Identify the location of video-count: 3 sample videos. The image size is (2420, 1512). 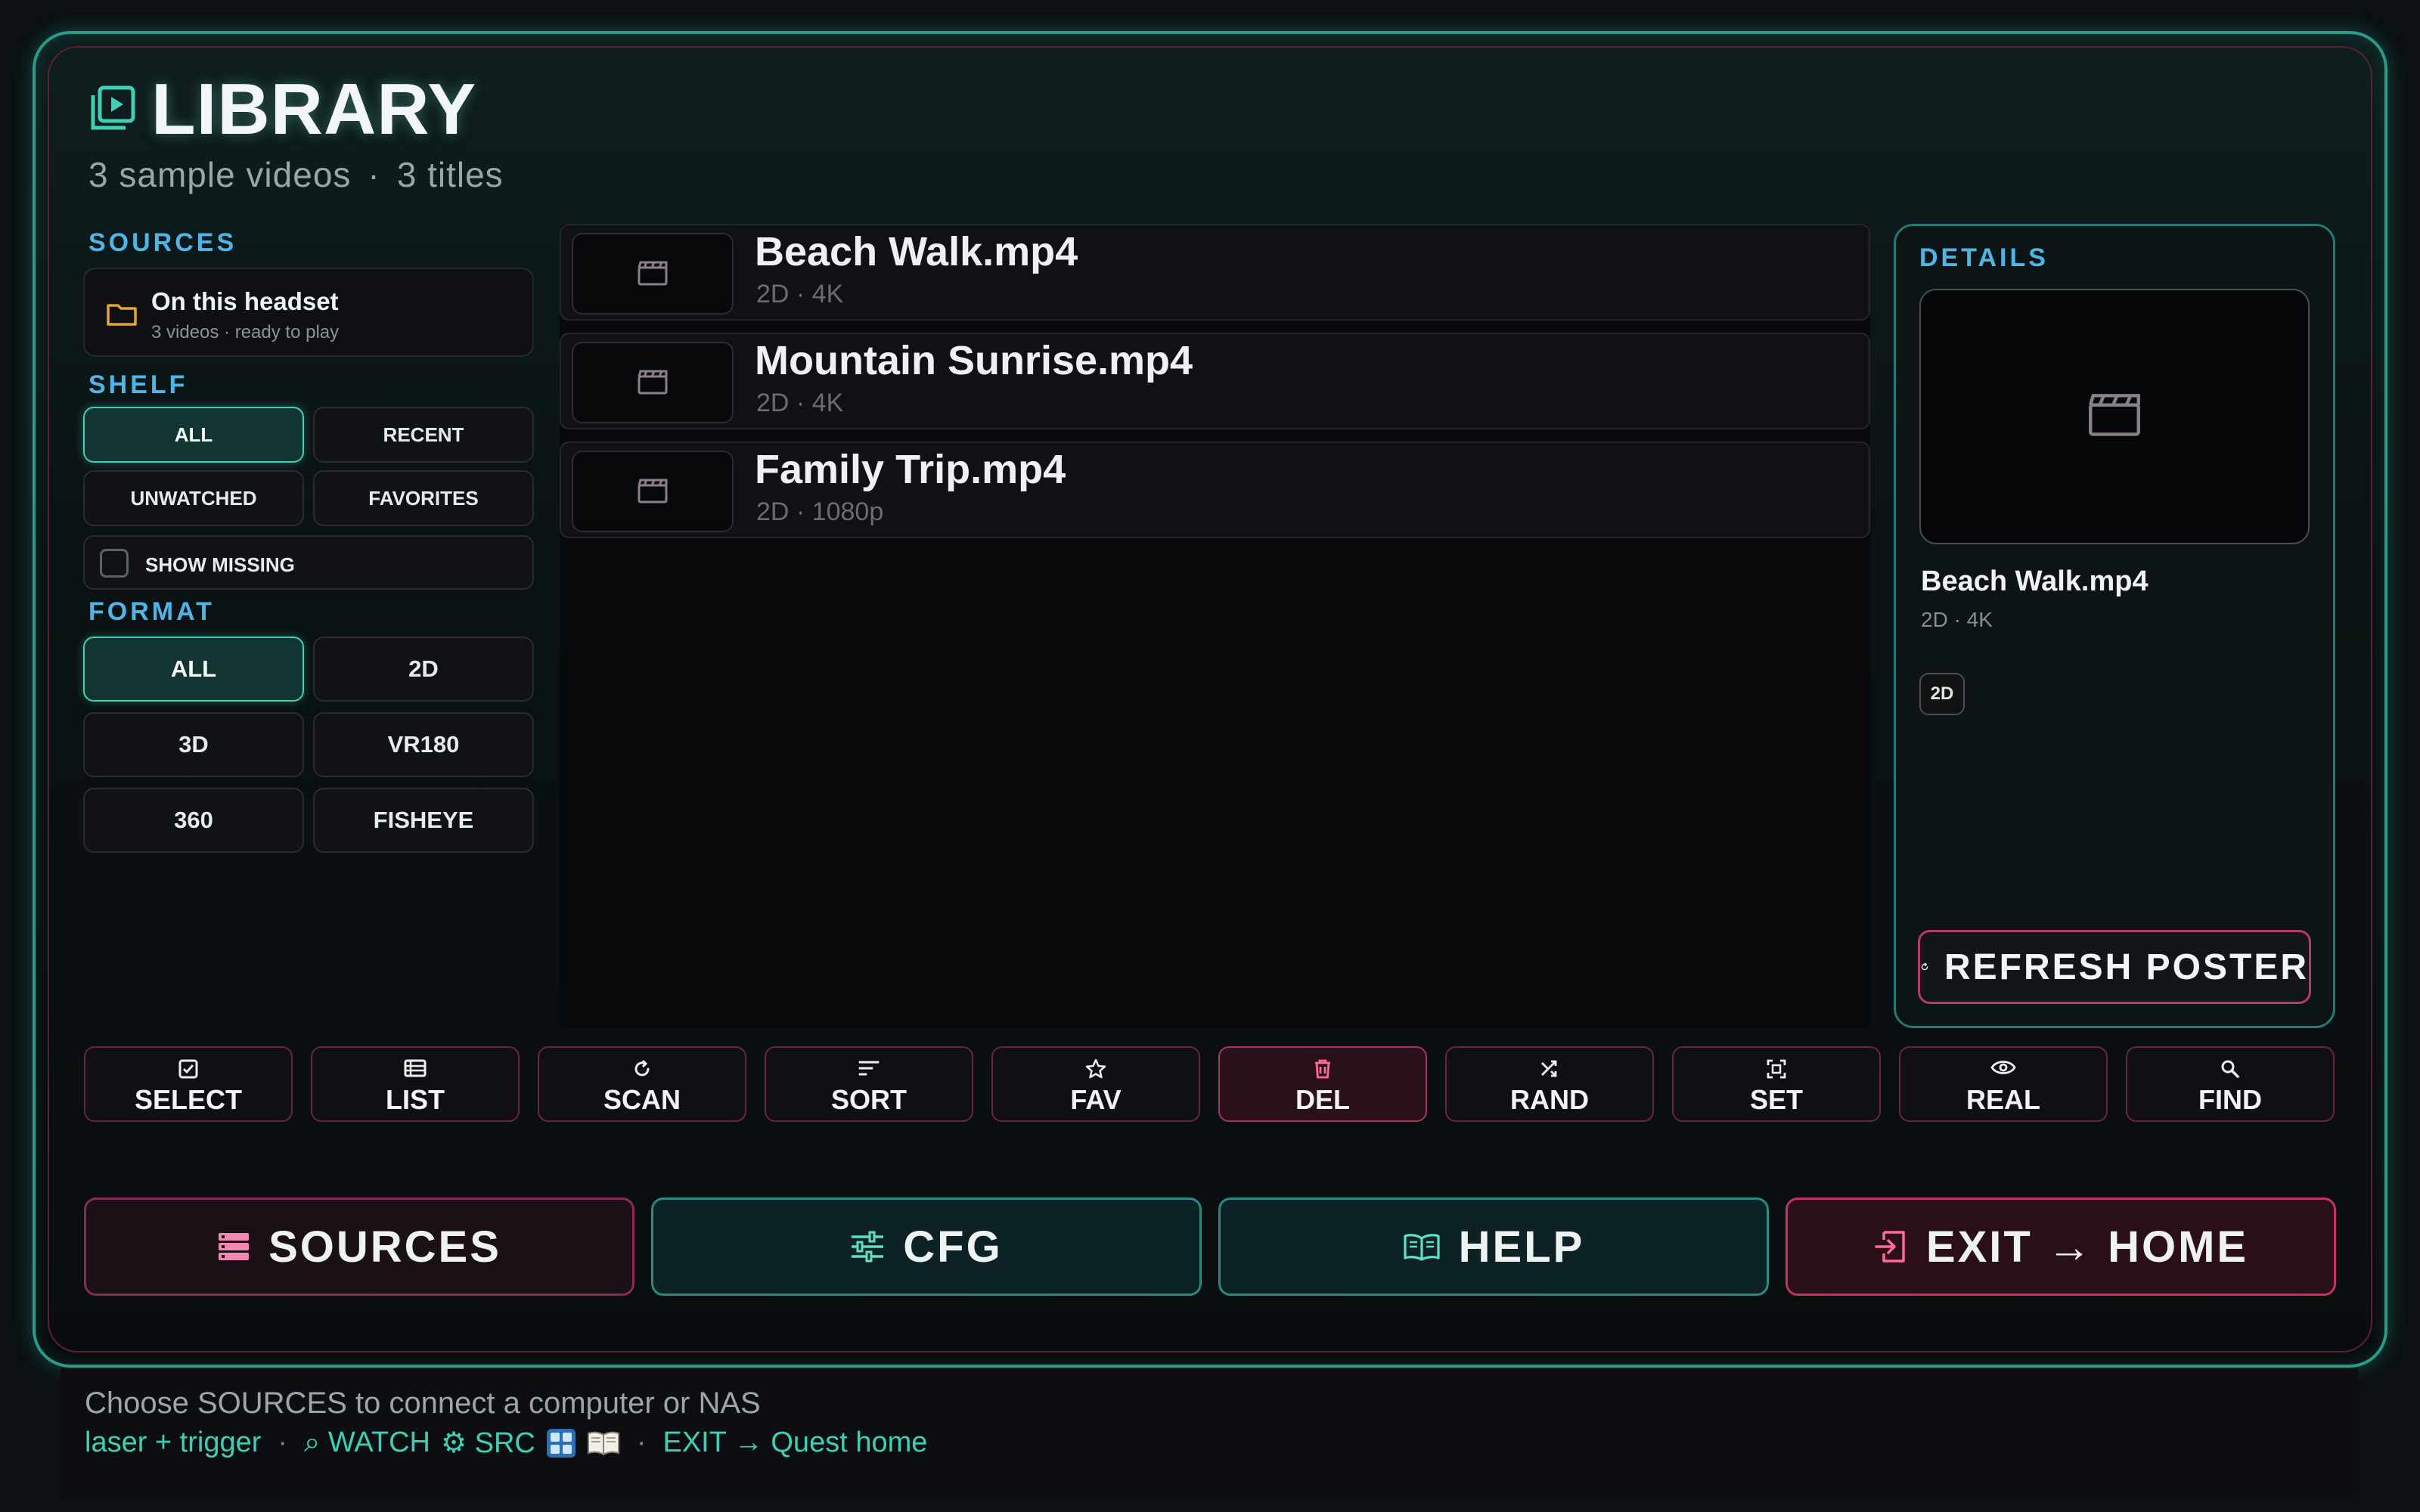
(220, 174).